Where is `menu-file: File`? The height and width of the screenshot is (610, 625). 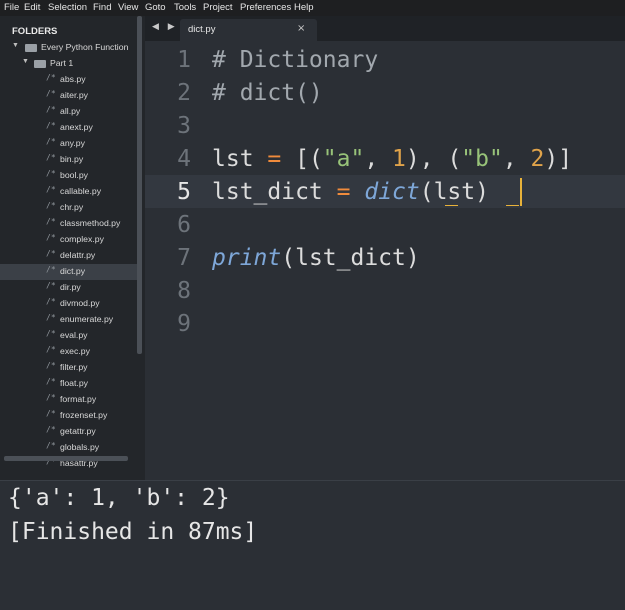 menu-file: File is located at coordinates (11, 7).